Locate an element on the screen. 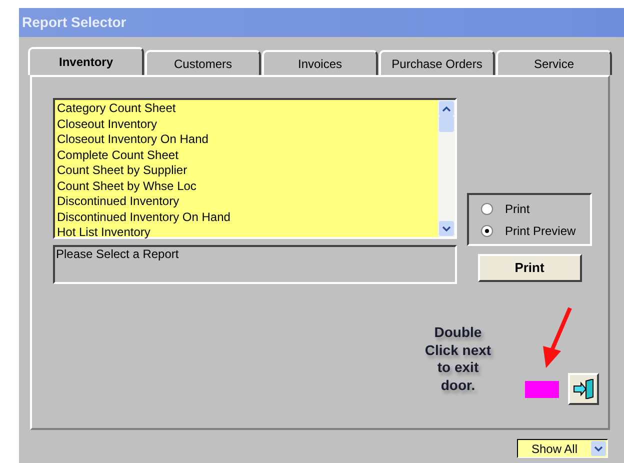 Image resolution: width=624 pixels, height=463 pixels. exit-door-button is located at coordinates (583, 389).